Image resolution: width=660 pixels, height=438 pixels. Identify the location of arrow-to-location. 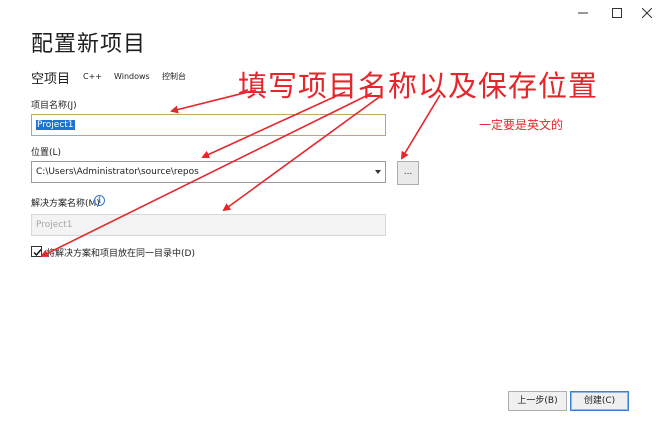
(273, 125).